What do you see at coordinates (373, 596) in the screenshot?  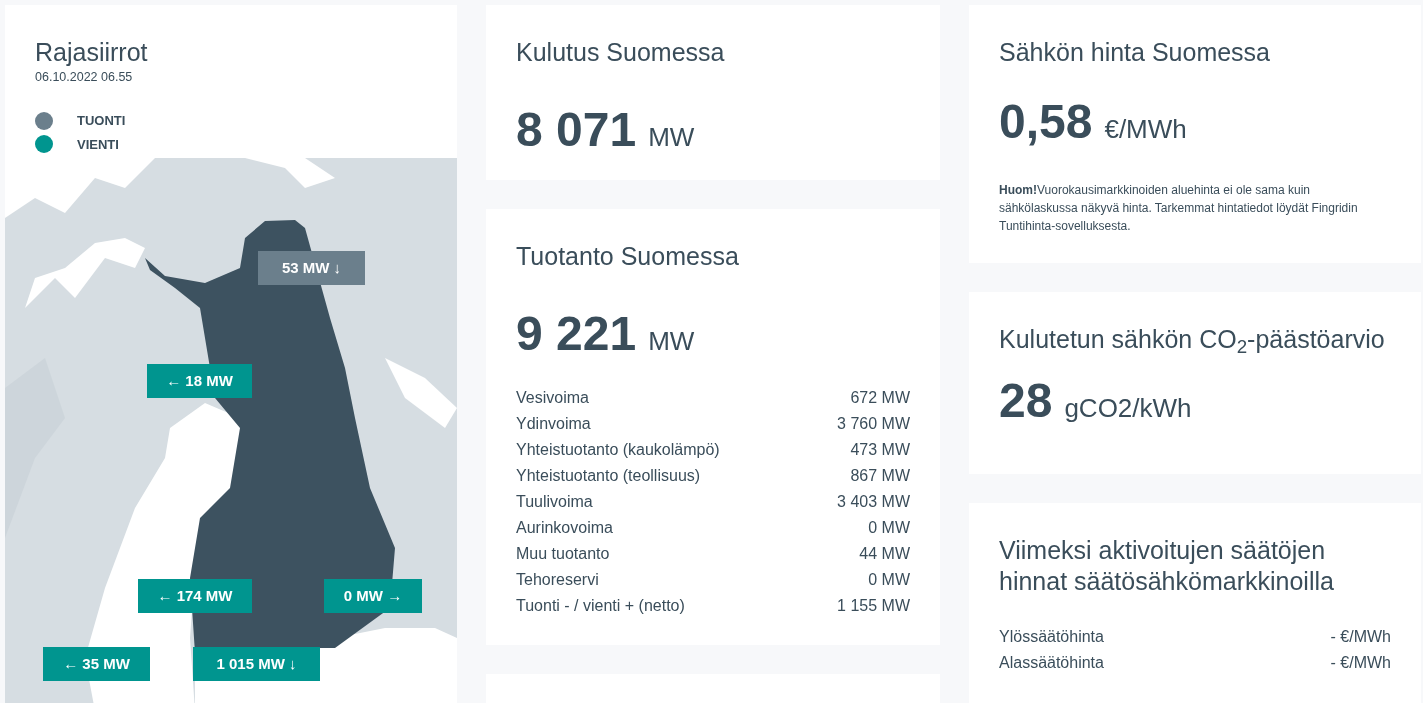 I see `flow-badge: 0 MW →` at bounding box center [373, 596].